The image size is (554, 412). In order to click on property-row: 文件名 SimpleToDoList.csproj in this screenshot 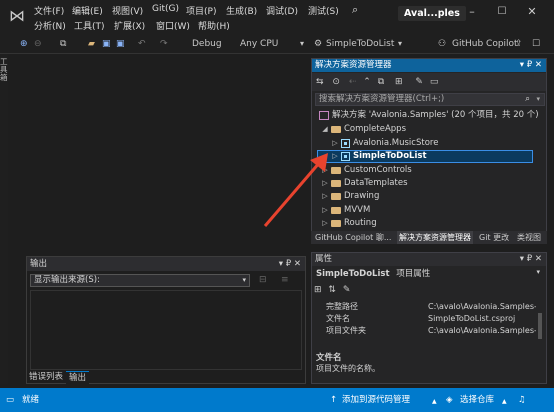, I will do `click(425, 319)`.